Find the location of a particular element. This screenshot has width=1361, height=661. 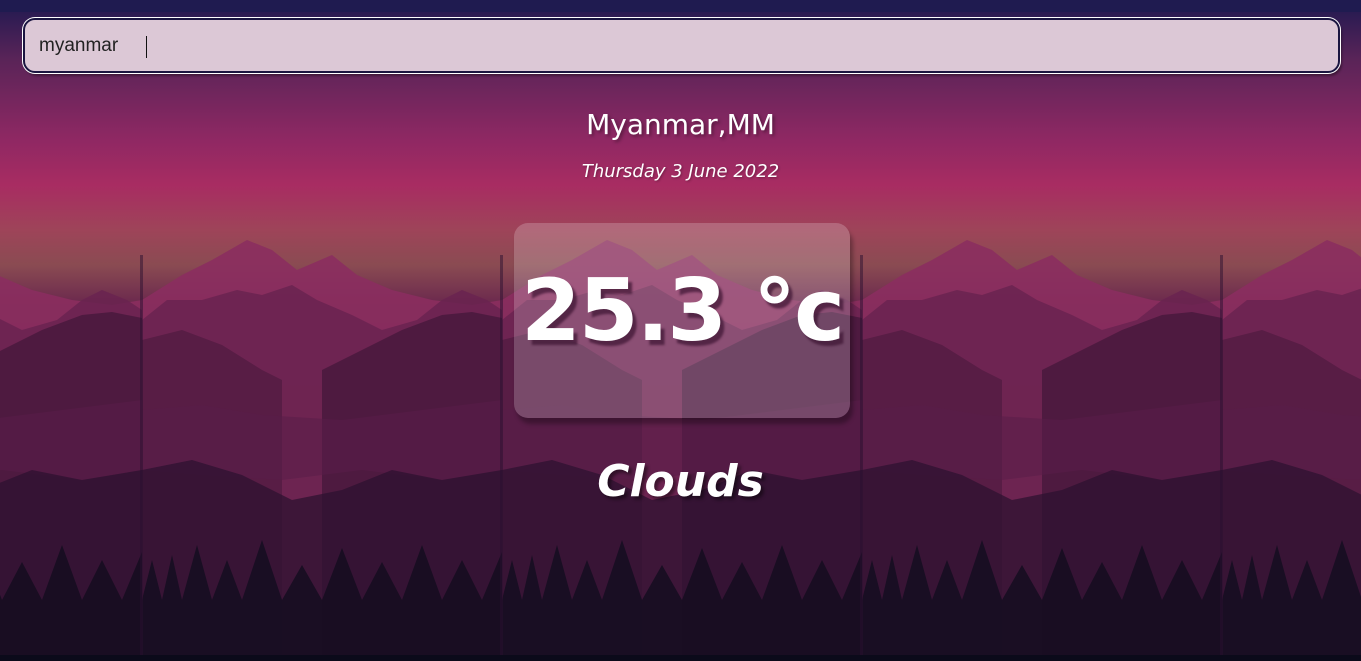

bottom-strip is located at coordinates (680, 658).